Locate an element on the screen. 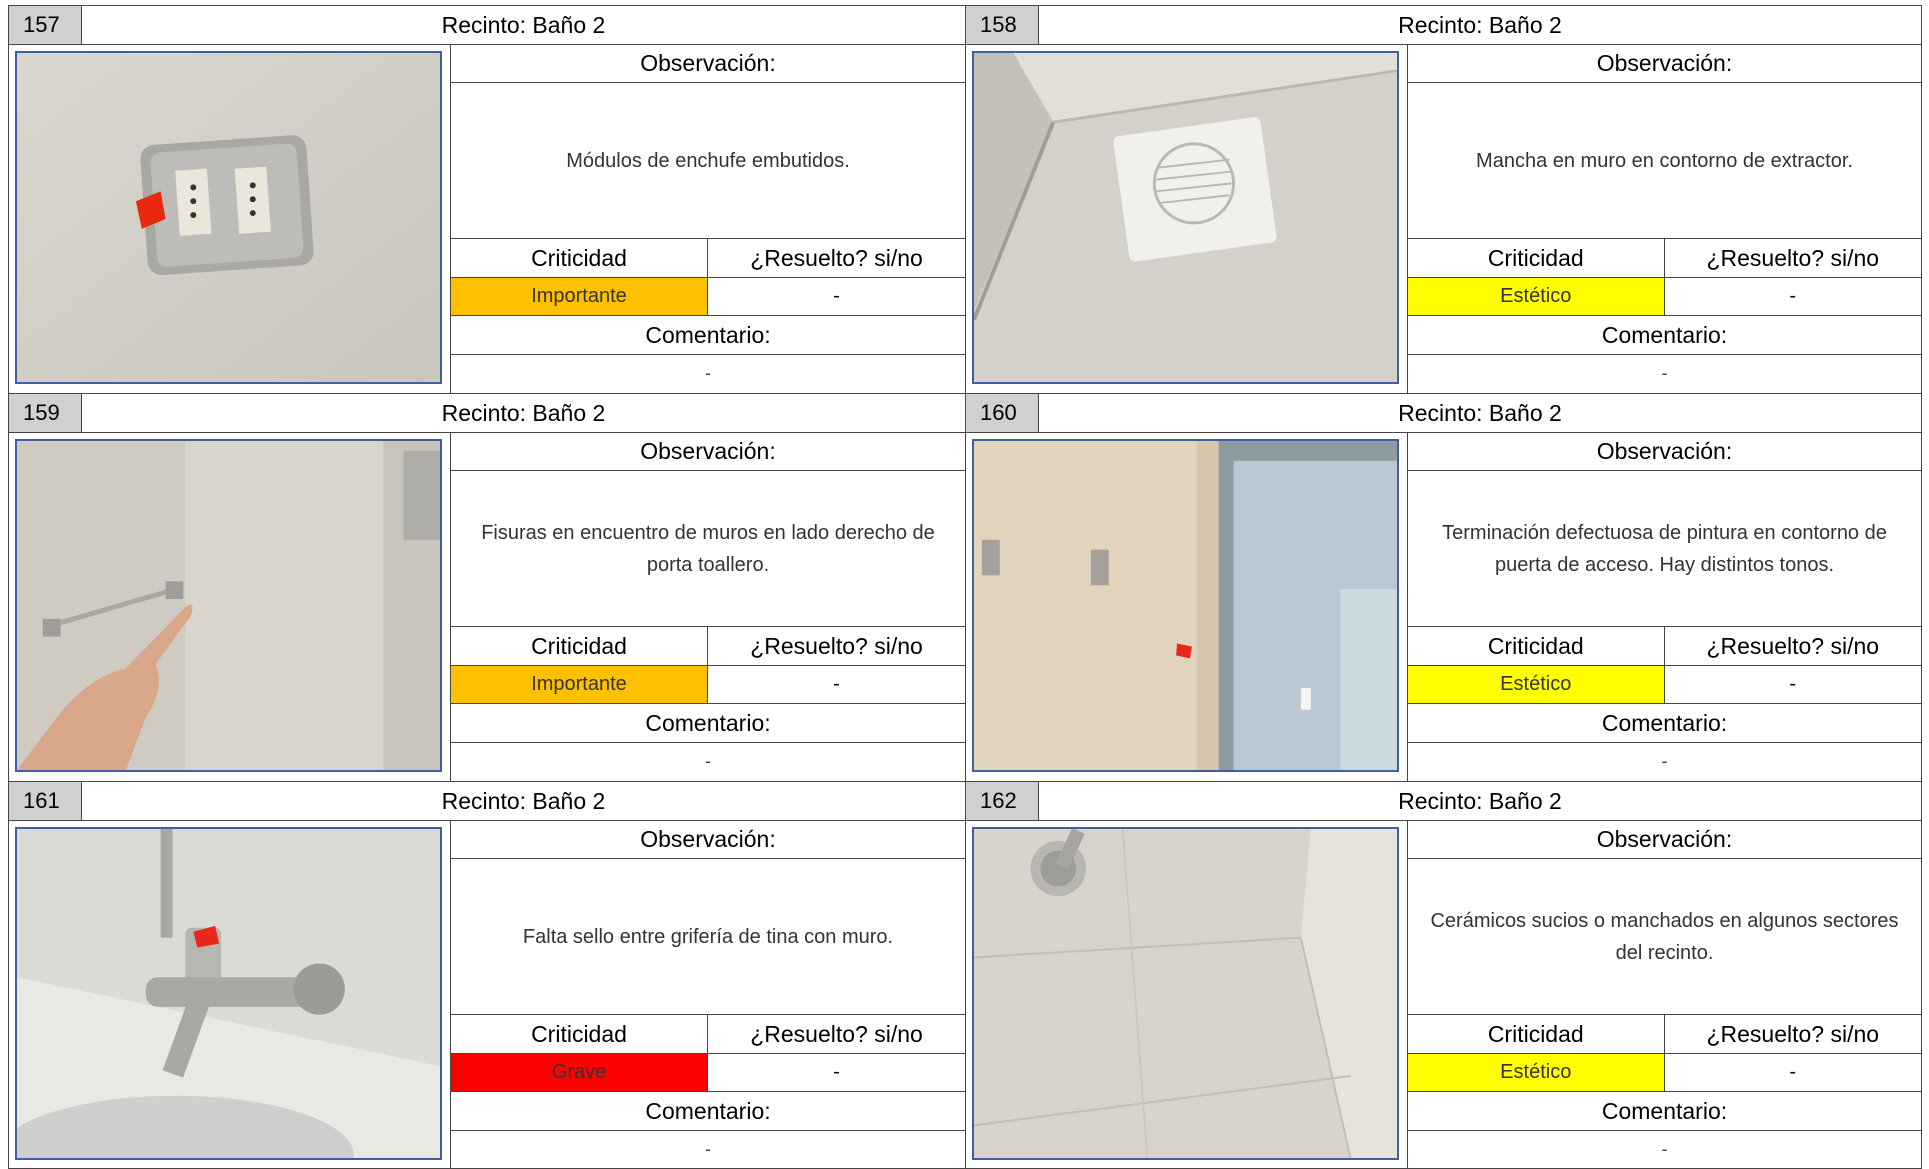 This screenshot has width=1929, height=1169. card-header: 158 Recinto: Baño 2 is located at coordinates (1443, 25).